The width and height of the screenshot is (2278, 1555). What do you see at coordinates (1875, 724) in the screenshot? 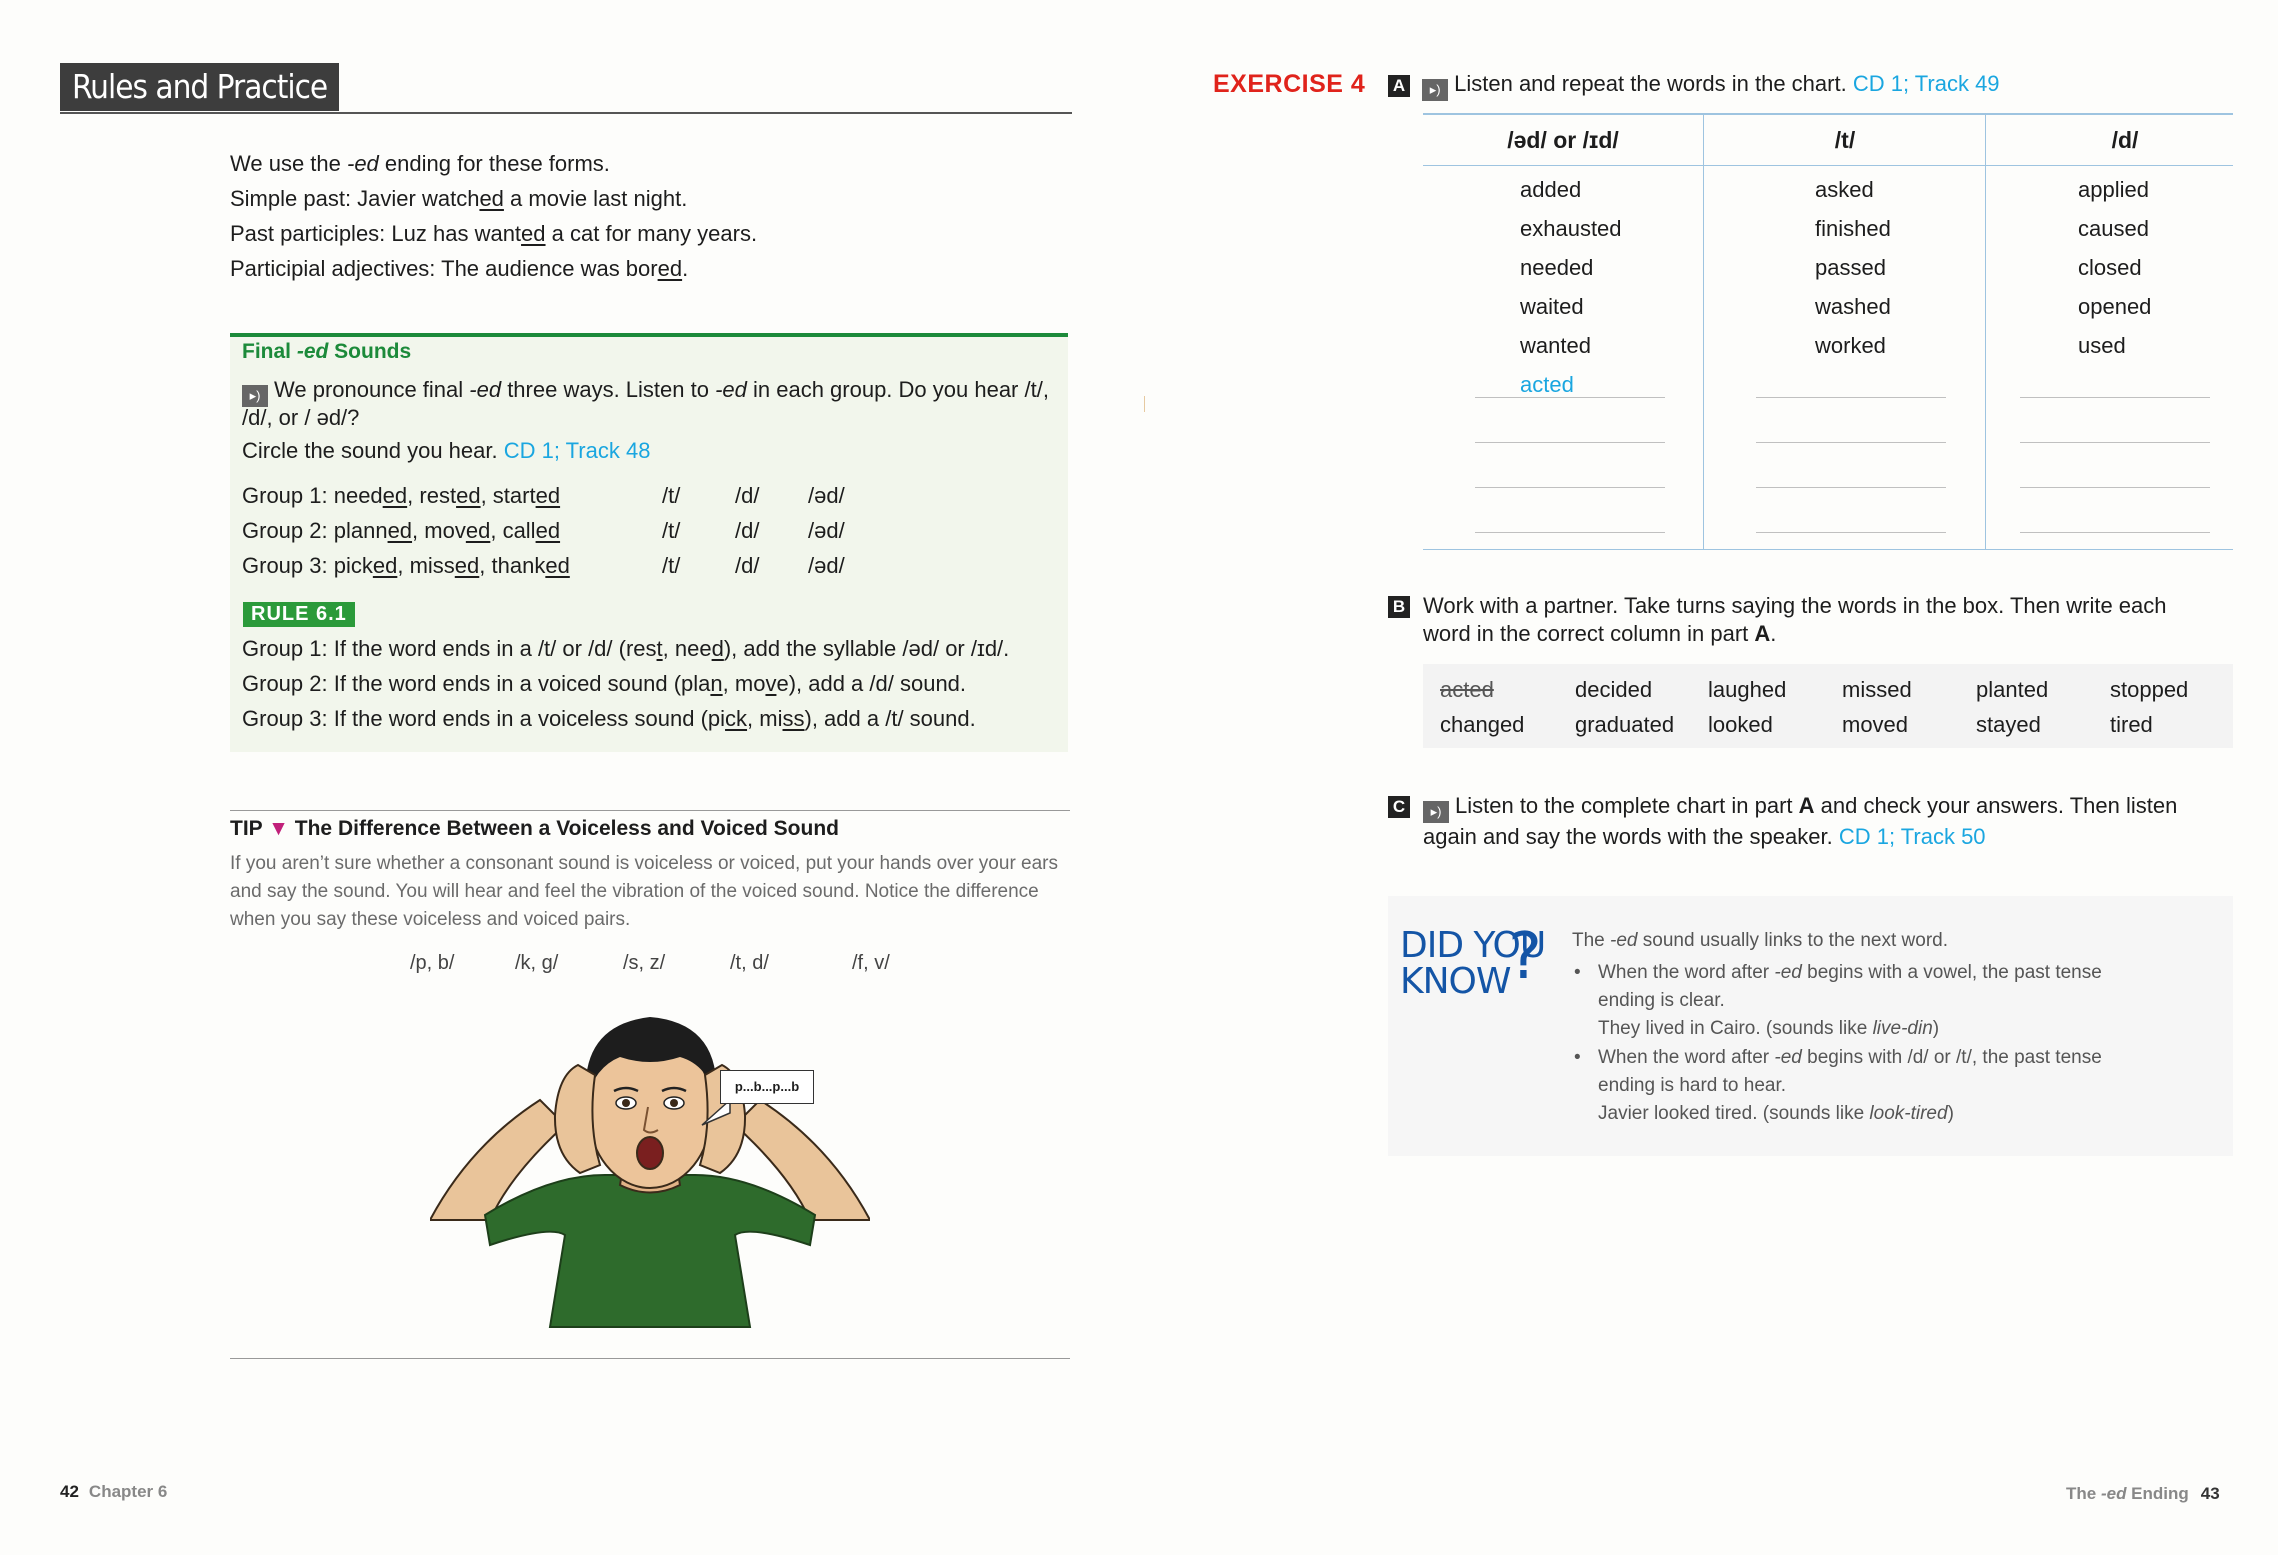
I see `word-box-item: moved` at bounding box center [1875, 724].